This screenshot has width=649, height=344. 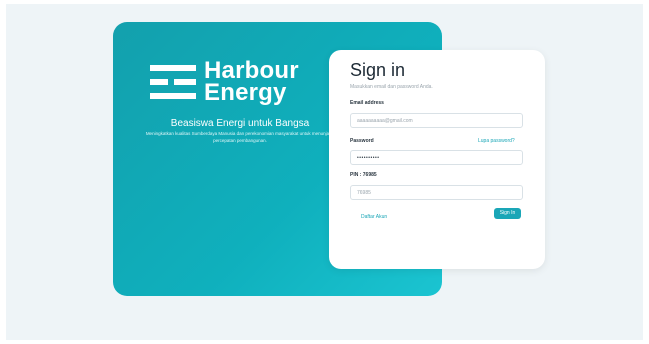 I want to click on password-label: Password, so click(x=362, y=141).